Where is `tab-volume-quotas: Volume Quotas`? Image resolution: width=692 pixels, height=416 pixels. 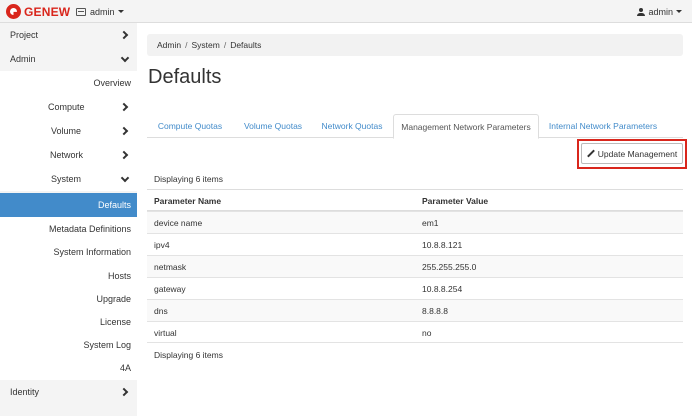 tab-volume-quotas: Volume Quotas is located at coordinates (273, 126).